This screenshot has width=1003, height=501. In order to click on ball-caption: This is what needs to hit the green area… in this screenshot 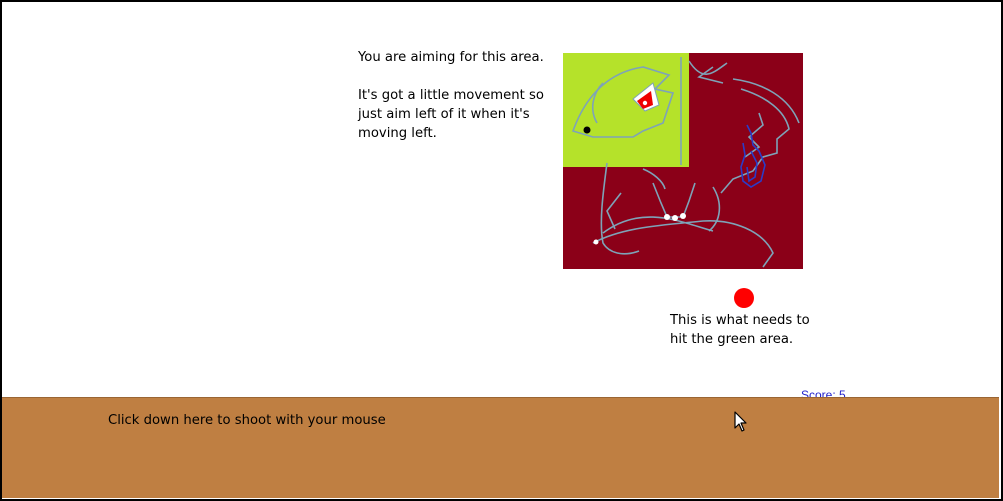, I will do `click(740, 330)`.